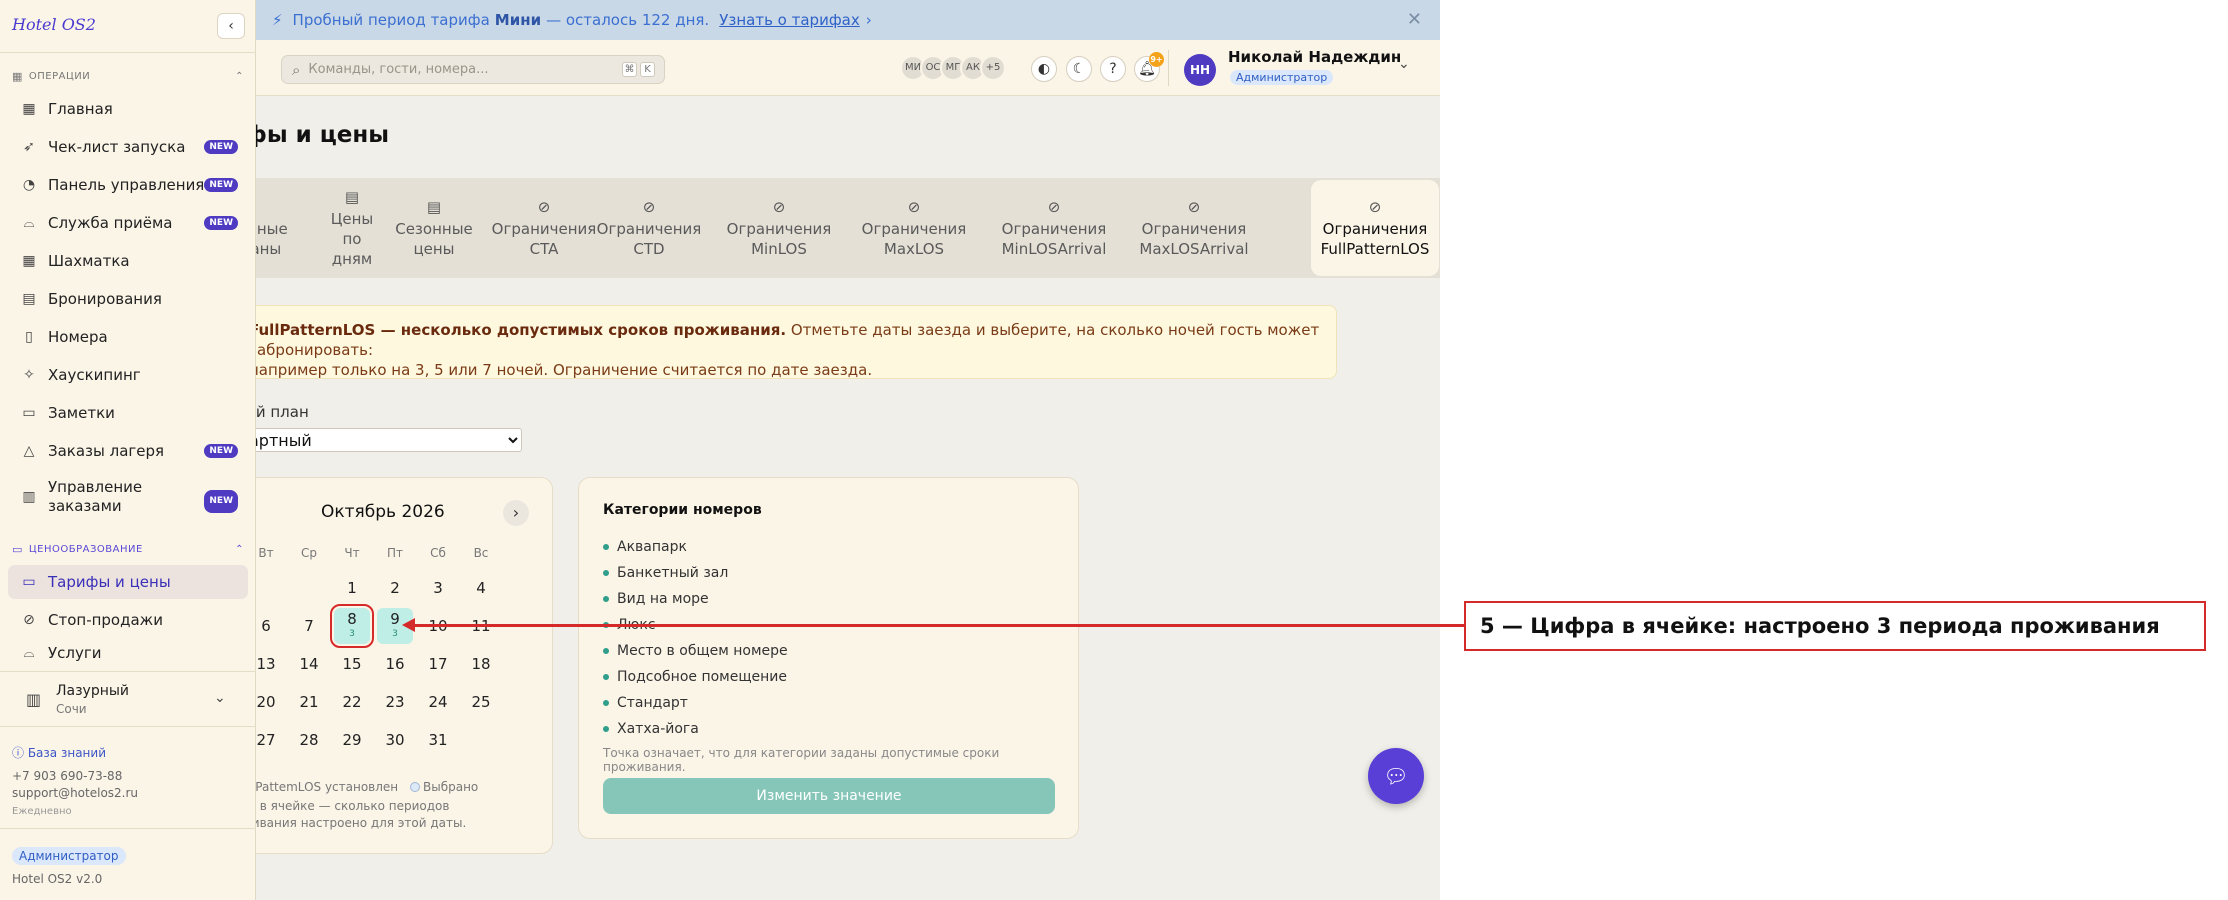  What do you see at coordinates (829, 796) in the screenshot?
I see `change-value-button: Изменить значение` at bounding box center [829, 796].